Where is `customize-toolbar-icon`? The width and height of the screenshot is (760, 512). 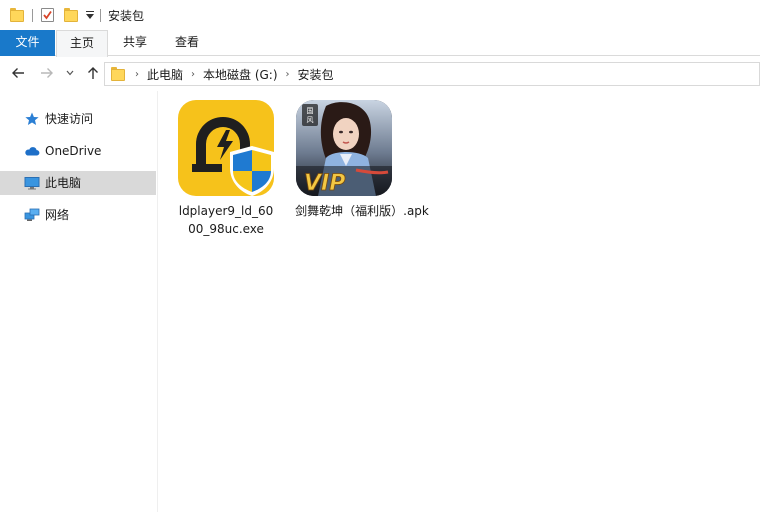
customize-toolbar-icon is located at coordinates (90, 15).